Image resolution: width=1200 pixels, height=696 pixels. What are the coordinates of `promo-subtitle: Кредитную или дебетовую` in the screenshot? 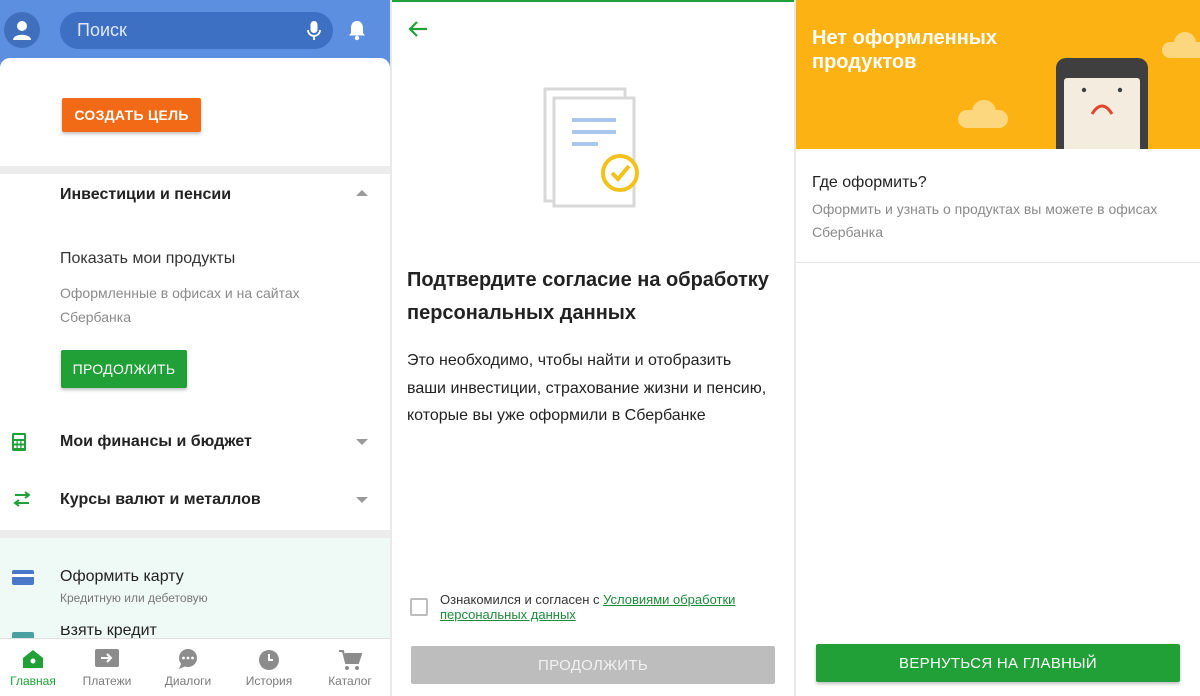 It's located at (134, 598).